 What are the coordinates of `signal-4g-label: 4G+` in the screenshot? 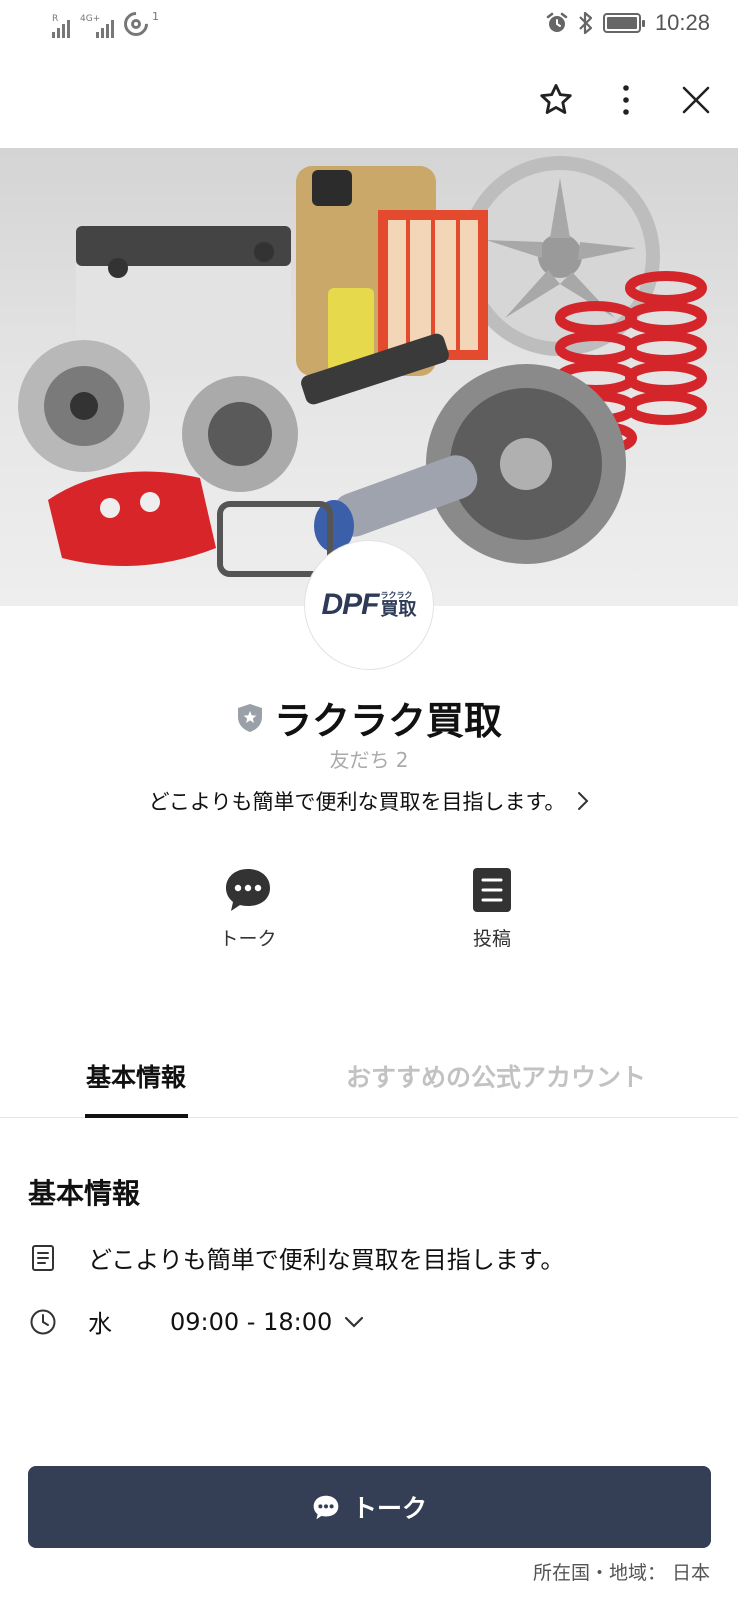 It's located at (90, 19).